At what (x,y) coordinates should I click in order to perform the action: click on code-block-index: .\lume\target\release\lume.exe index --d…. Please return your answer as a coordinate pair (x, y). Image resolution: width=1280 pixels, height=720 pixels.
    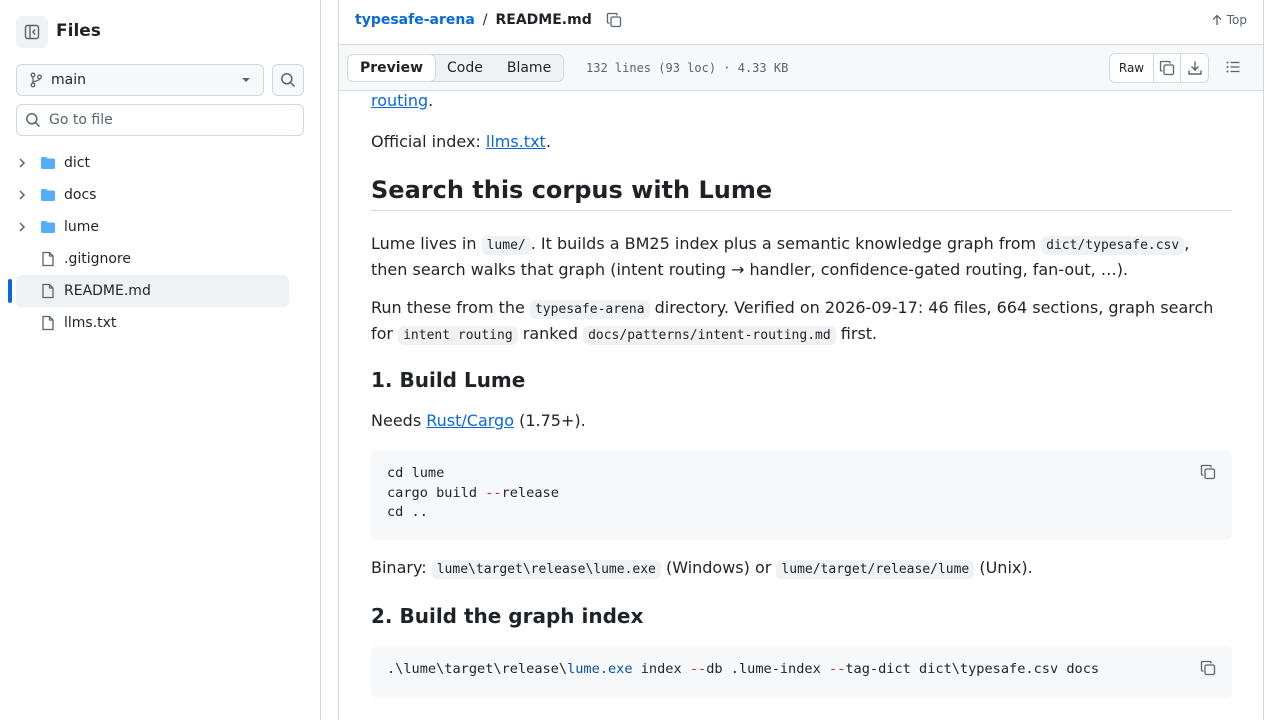
    Looking at the image, I should click on (801, 672).